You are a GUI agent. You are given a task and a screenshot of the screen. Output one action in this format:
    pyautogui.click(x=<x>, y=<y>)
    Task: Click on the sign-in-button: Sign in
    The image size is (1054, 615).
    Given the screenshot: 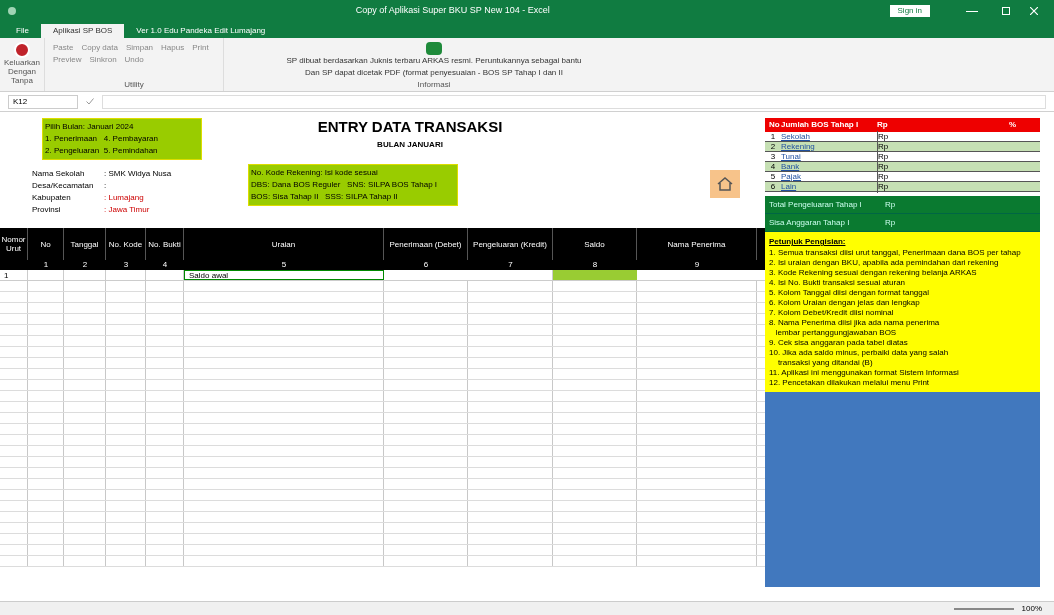 What is the action you would take?
    pyautogui.click(x=909, y=11)
    